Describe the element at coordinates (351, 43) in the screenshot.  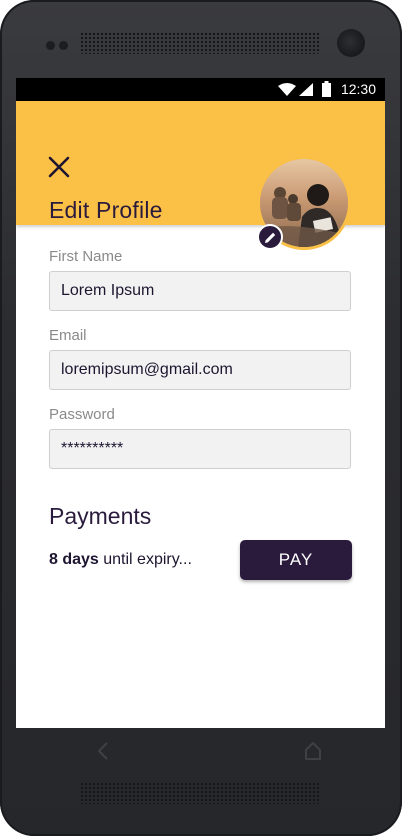
I see `front-camera` at that location.